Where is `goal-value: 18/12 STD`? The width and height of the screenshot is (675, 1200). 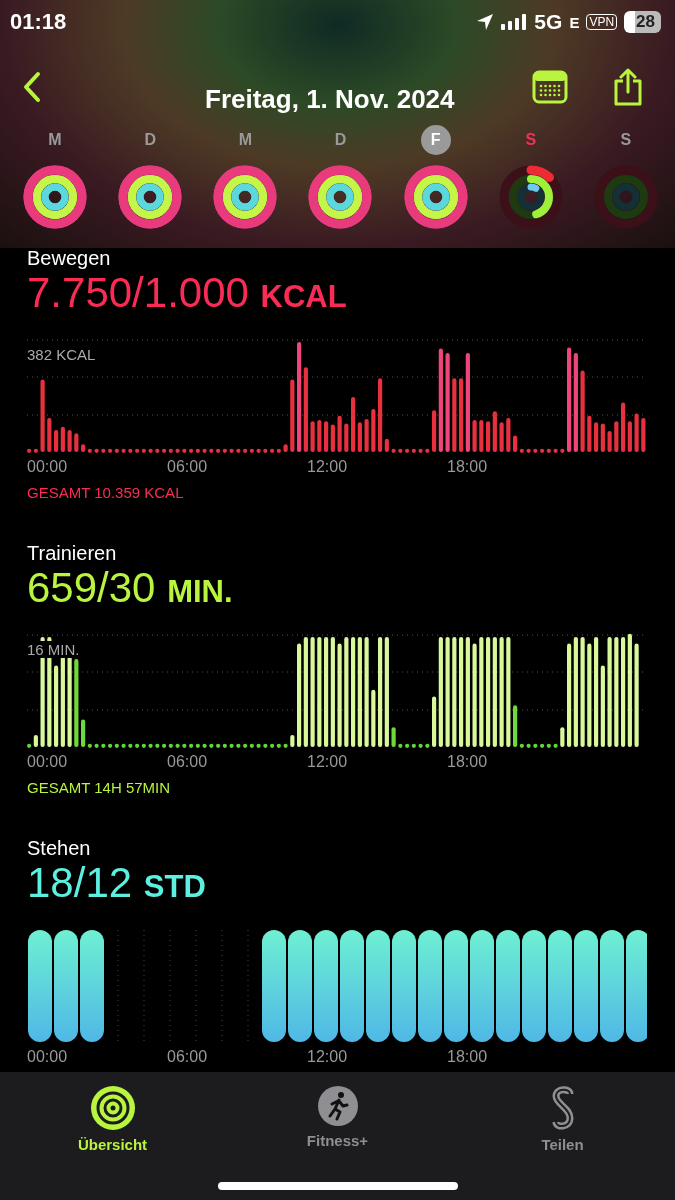
goal-value: 18/12 STD is located at coordinates (117, 884).